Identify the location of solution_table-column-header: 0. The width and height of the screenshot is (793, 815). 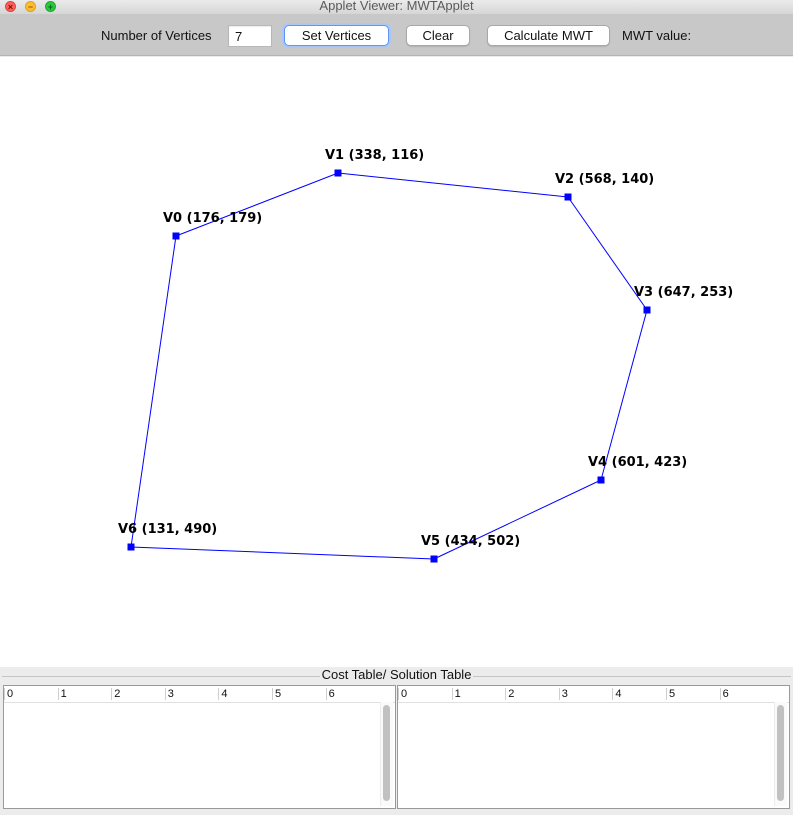
(425, 694).